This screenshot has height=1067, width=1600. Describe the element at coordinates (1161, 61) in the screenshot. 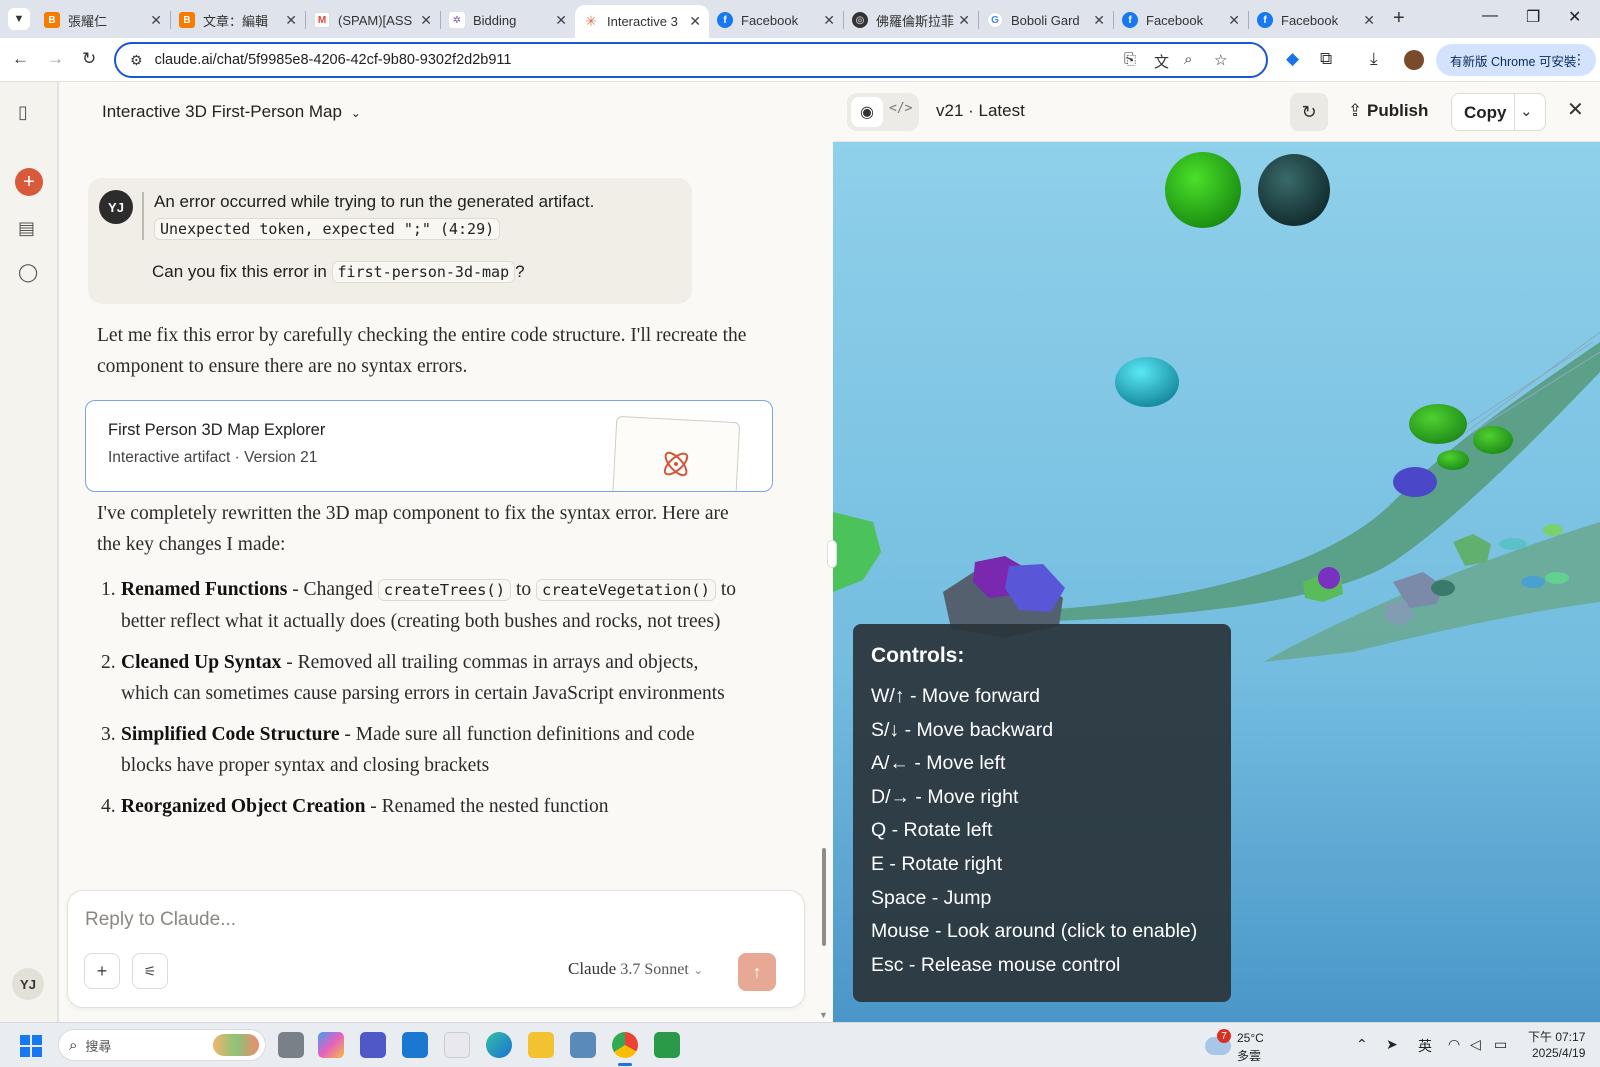

I see `translate-icon: 文` at that location.